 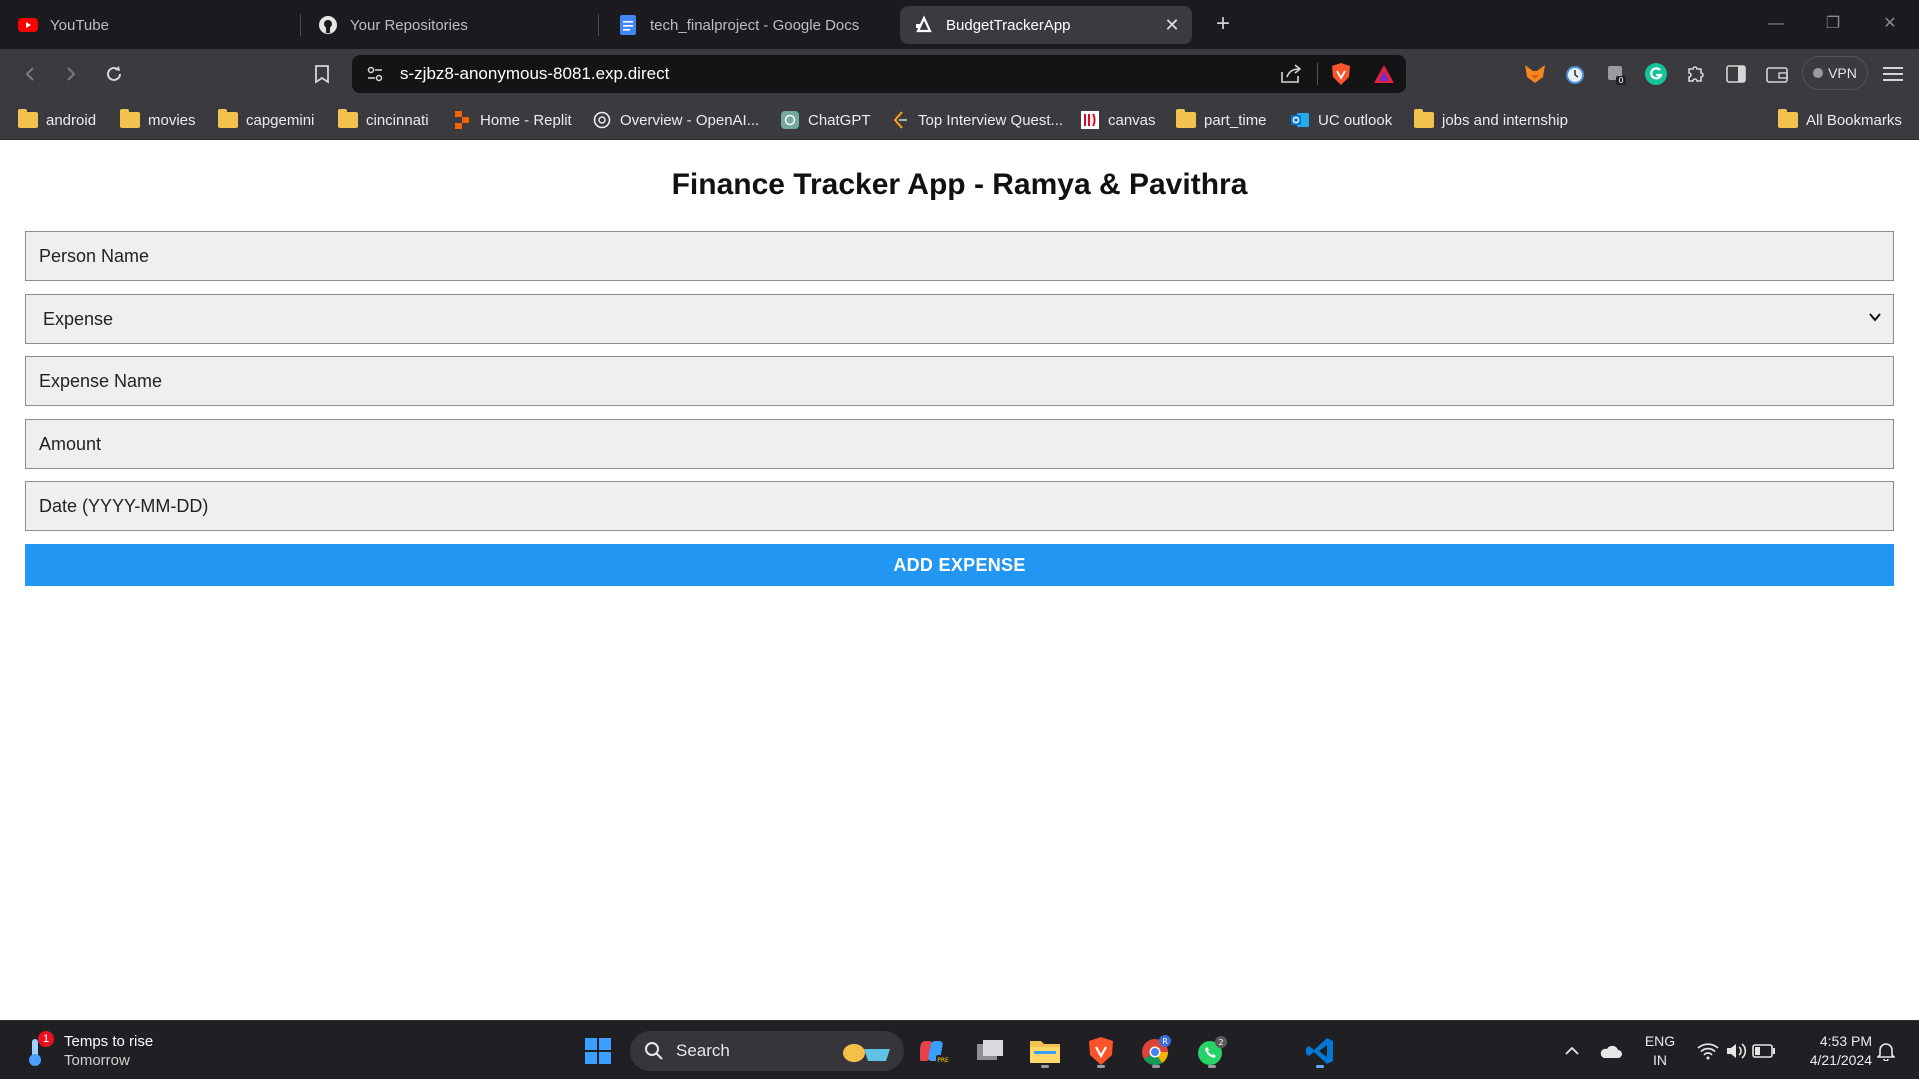 I want to click on bookmark-chatgpt: ChatGPT, so click(x=825, y=120).